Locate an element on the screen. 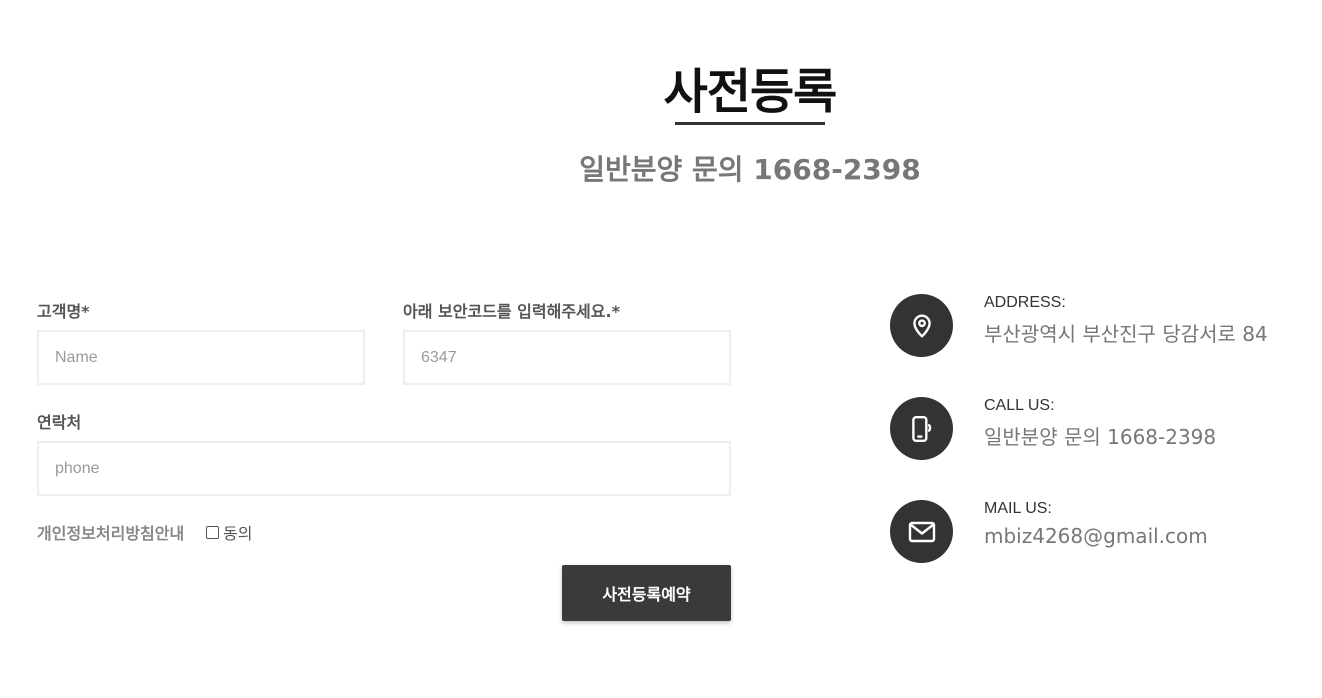  mobile-phone-icon is located at coordinates (921, 428).